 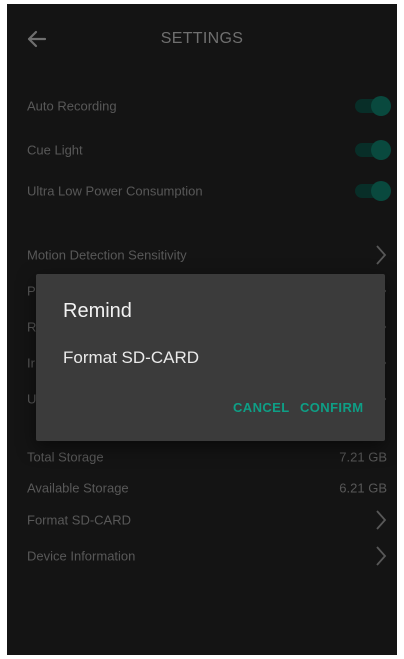 What do you see at coordinates (261, 407) in the screenshot?
I see `cancel-button: CANCEL` at bounding box center [261, 407].